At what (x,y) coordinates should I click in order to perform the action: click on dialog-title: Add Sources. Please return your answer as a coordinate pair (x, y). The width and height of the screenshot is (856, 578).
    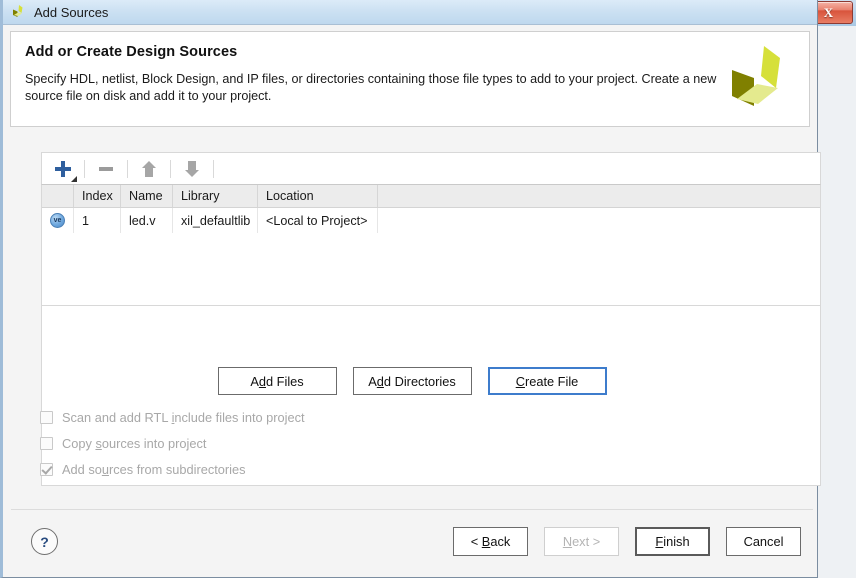
    Looking at the image, I should click on (71, 12).